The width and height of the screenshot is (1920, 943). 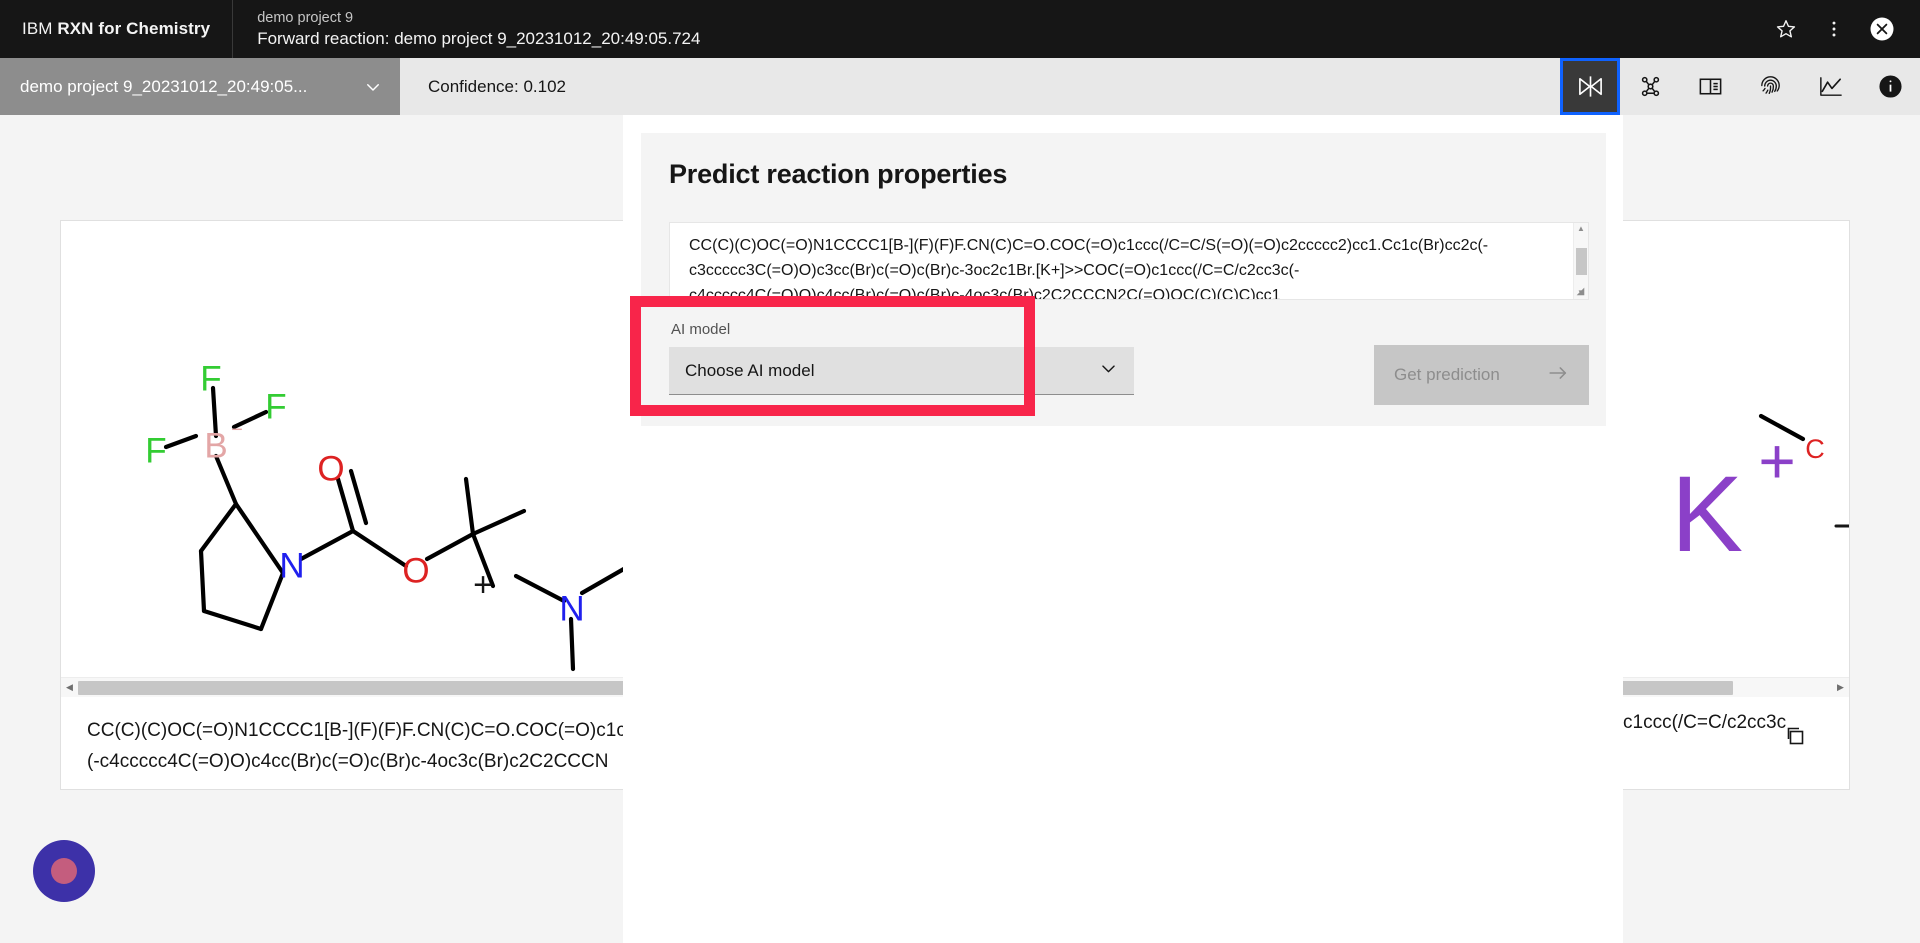 I want to click on close-icon, so click(x=1882, y=29).